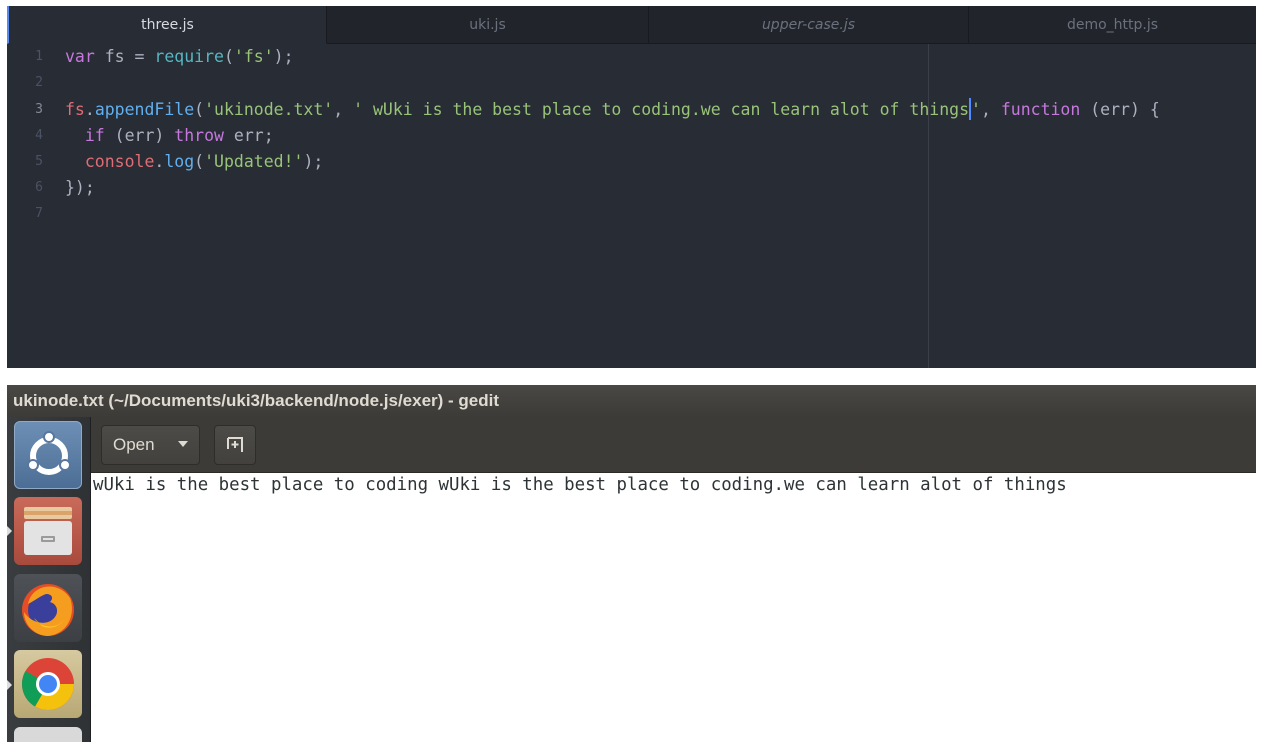  What do you see at coordinates (124, 56) in the screenshot?
I see `code-token: fs =` at bounding box center [124, 56].